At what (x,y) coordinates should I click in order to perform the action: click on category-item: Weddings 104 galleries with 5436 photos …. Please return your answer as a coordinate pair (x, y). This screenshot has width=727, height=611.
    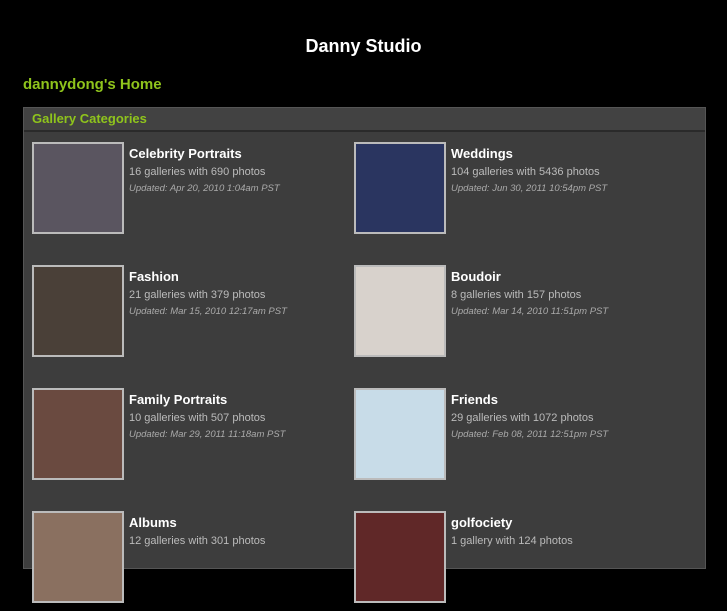
    Looking at the image, I should click on (514, 192).